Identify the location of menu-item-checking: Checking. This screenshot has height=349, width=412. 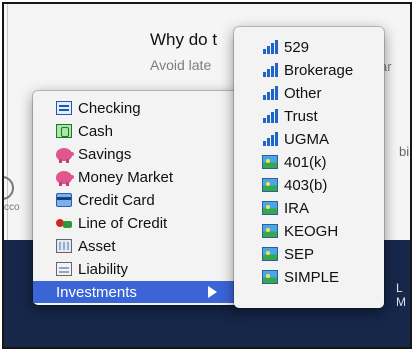
(136, 108).